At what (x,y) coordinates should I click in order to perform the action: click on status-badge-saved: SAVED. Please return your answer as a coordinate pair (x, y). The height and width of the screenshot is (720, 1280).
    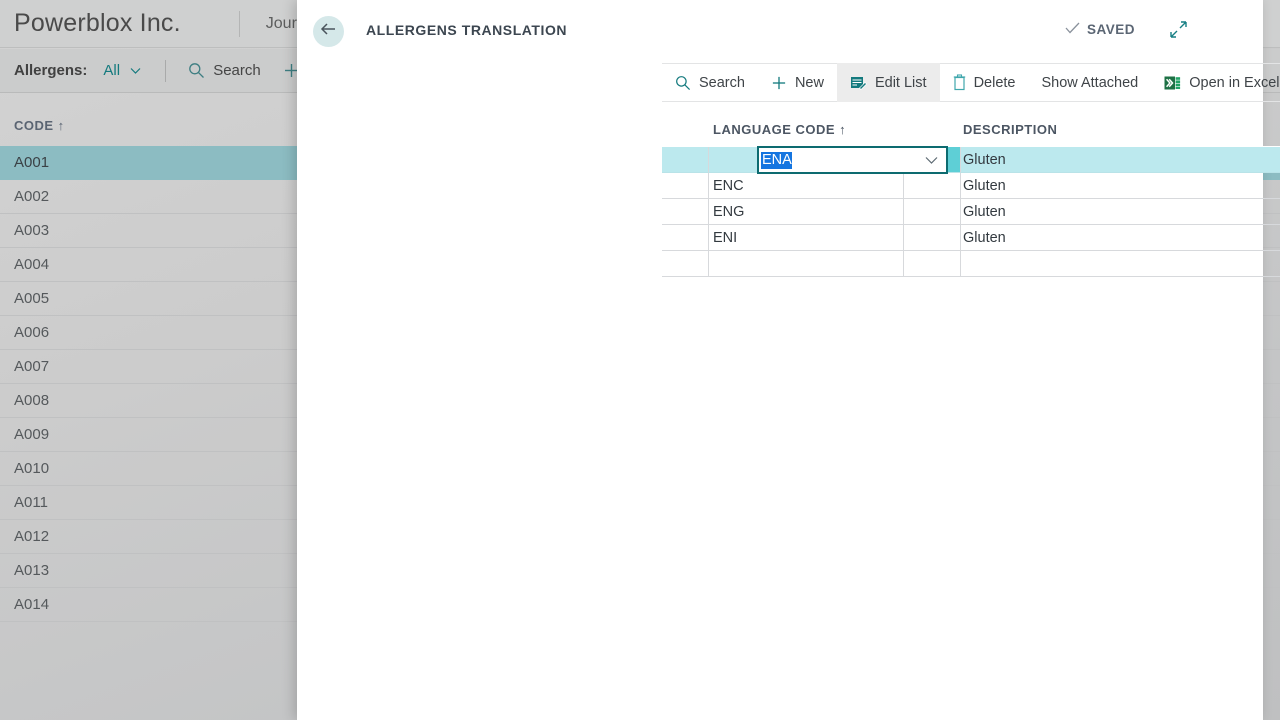
    Looking at the image, I should click on (1100, 29).